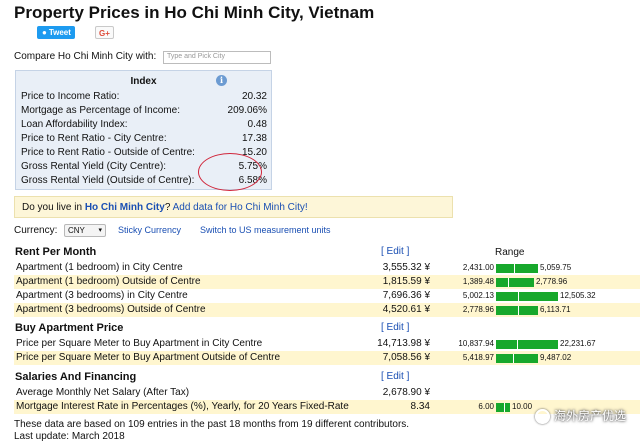  Describe the element at coordinates (578, 295) in the screenshot. I see `range-max: 12,505.32` at that location.